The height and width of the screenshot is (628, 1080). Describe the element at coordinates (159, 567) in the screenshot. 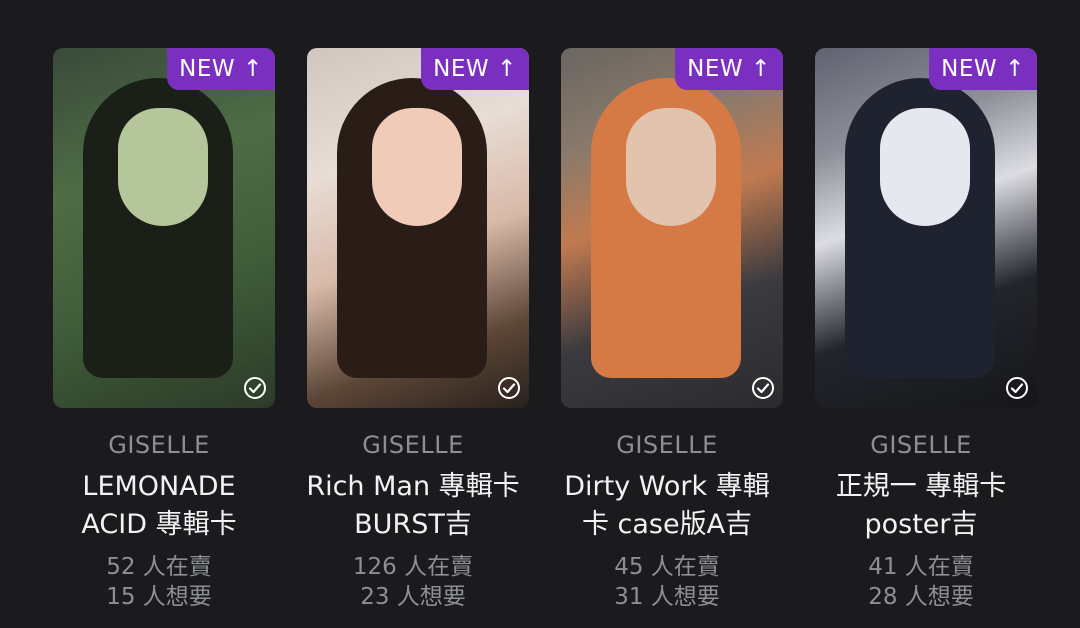

I see `sellers-count: 52 人在賣` at that location.